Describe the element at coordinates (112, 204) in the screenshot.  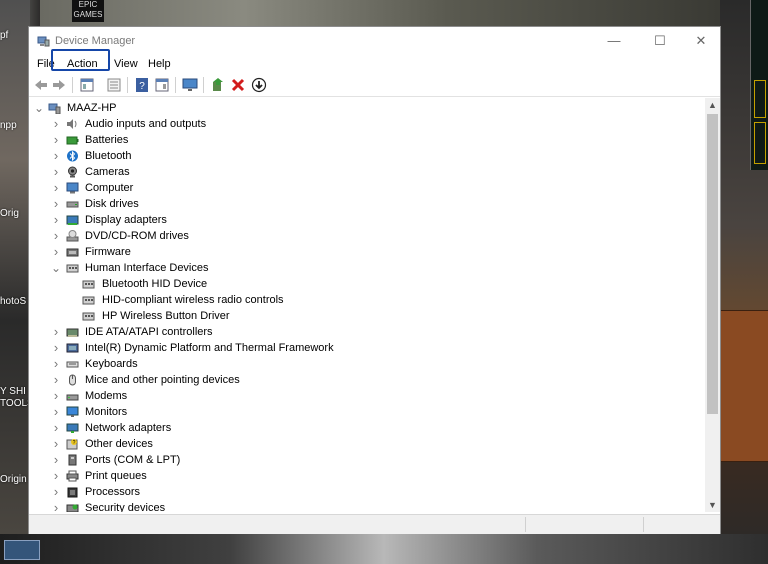
I see `tree-item-label: Disk drives` at that location.